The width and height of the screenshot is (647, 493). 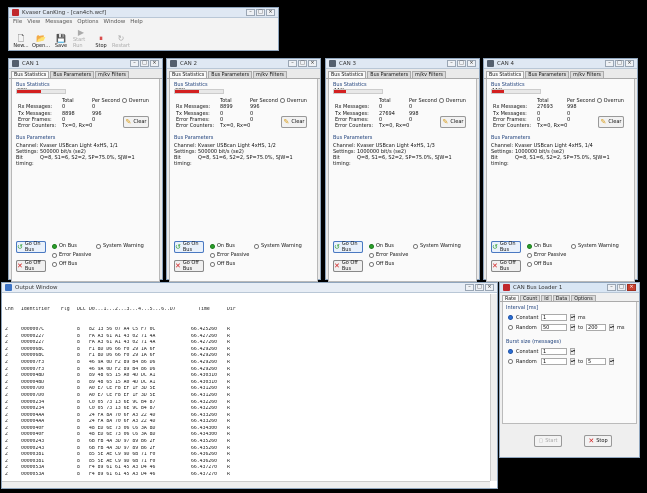 I want to click on output-titlebar: Output Window – □ ×, so click(x=249, y=288).